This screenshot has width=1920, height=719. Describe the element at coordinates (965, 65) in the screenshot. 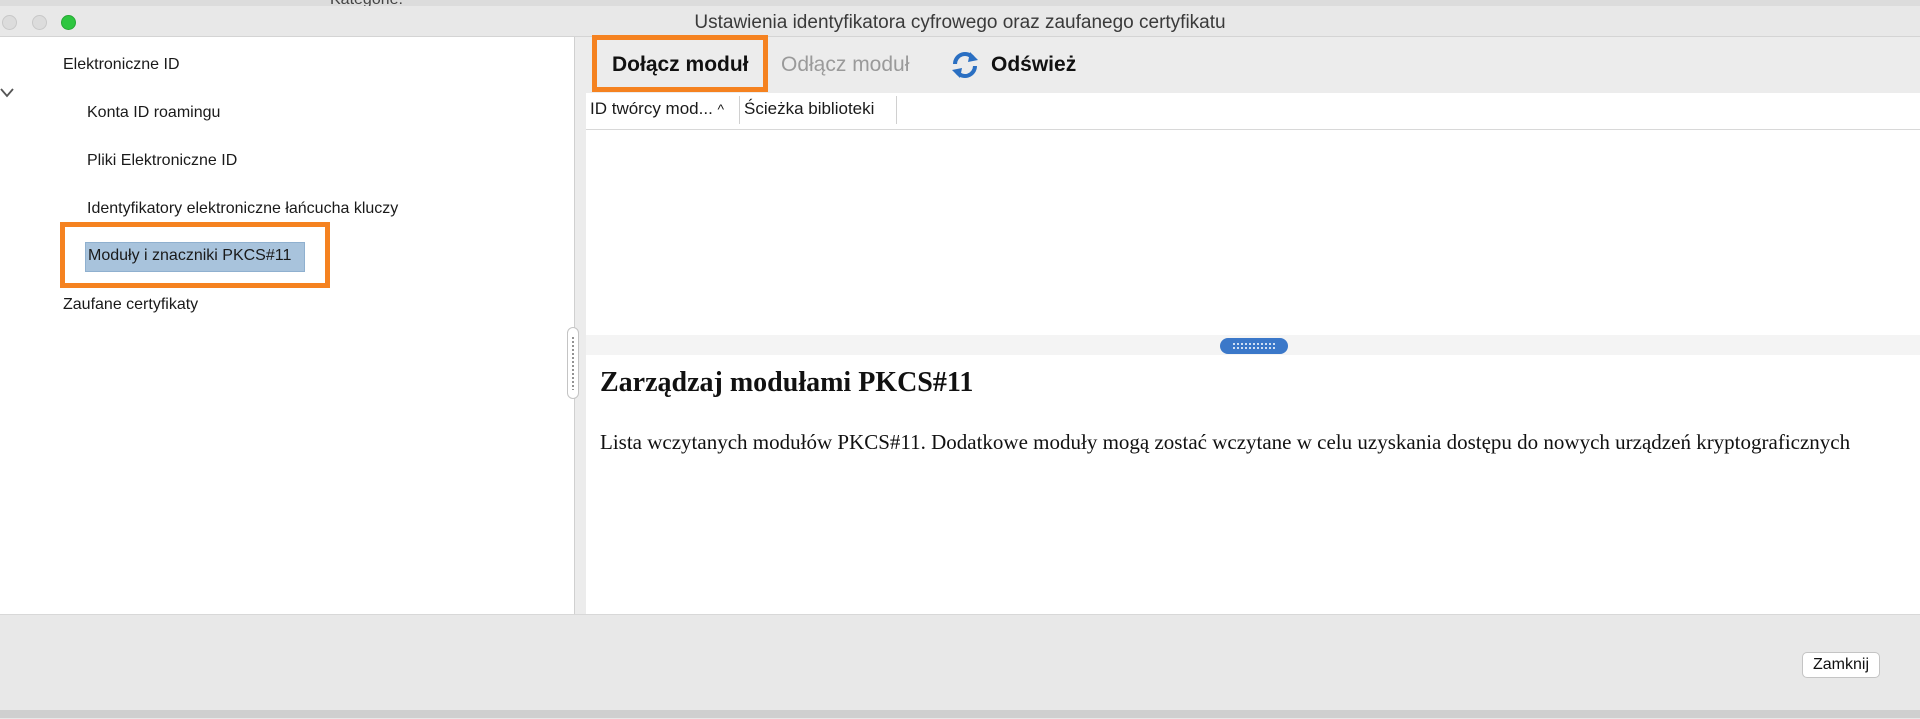

I see `refresh-icon` at that location.